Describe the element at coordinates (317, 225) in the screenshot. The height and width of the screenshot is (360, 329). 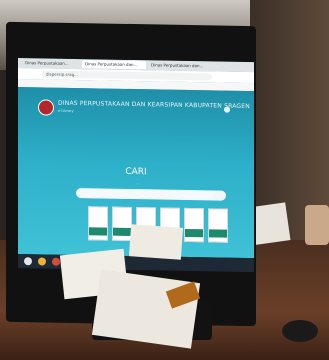
I see `bottle` at that location.